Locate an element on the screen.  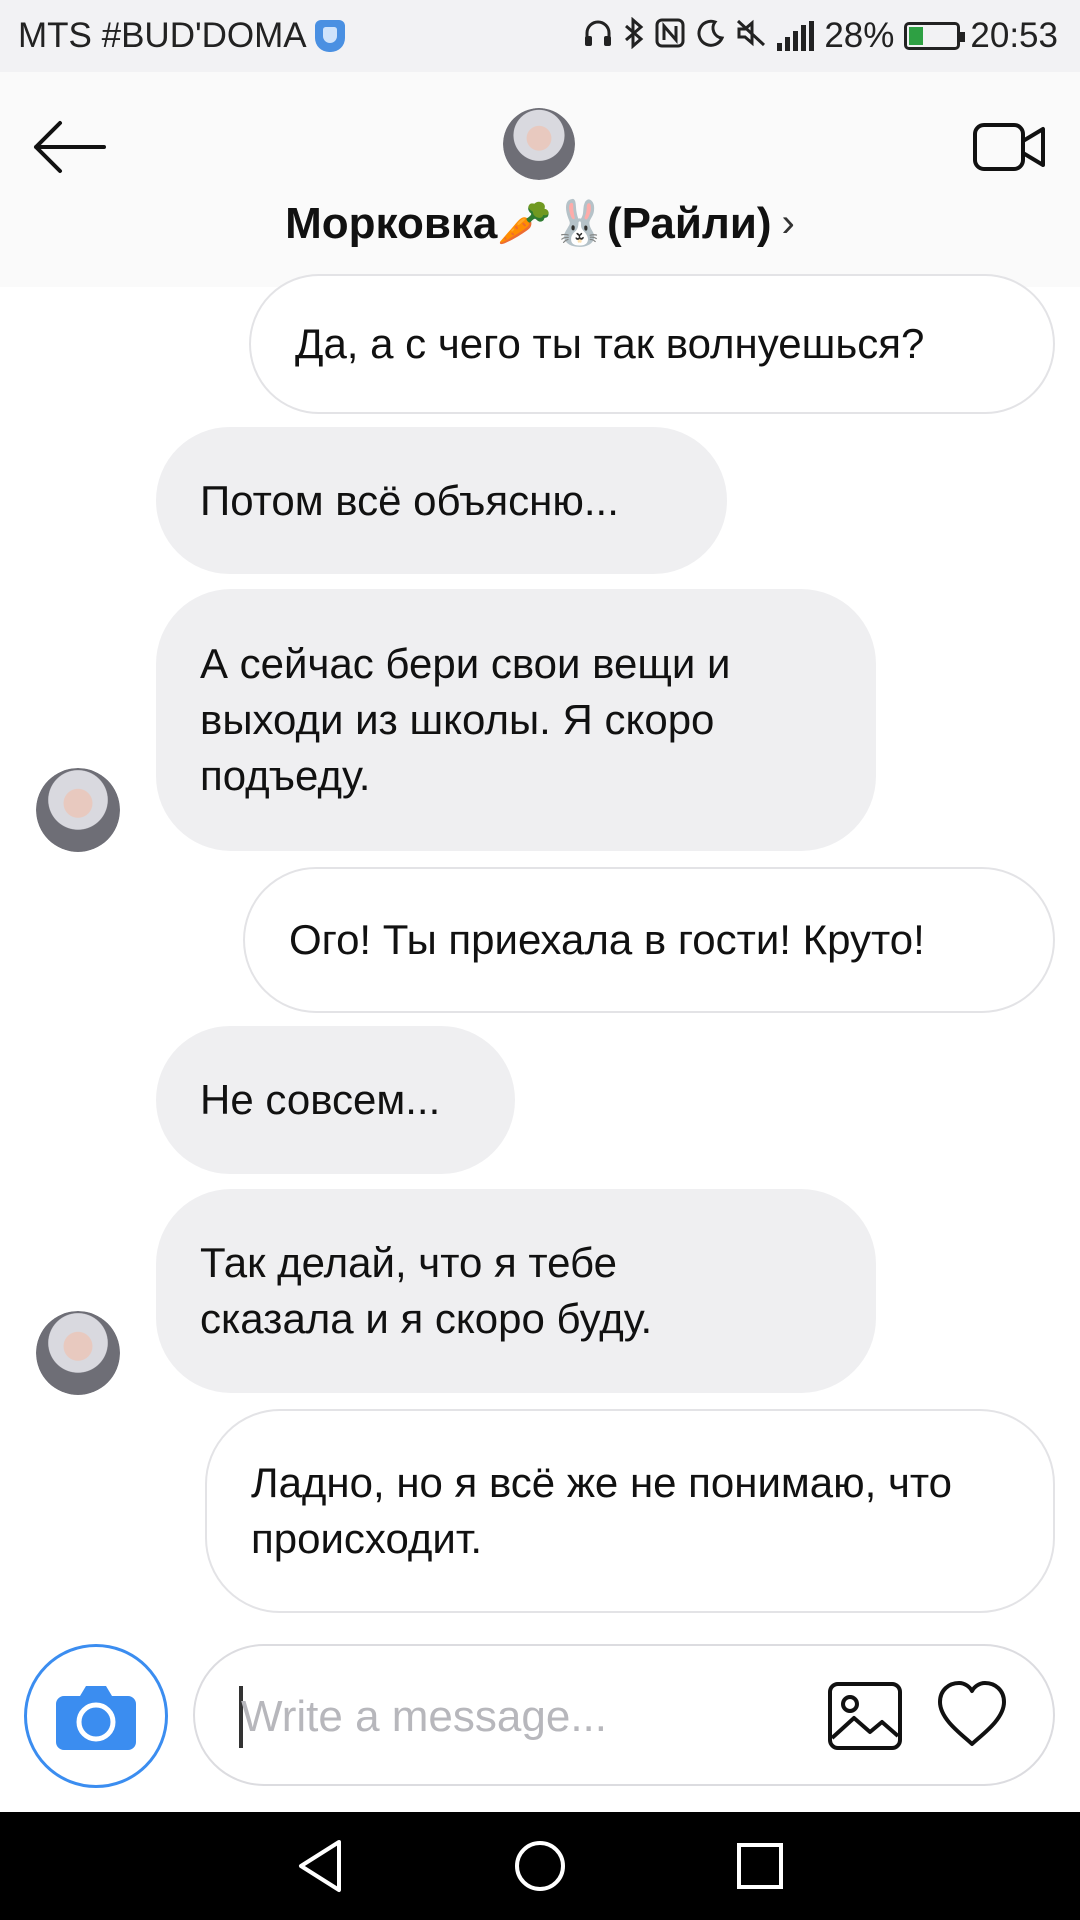
camera-button is located at coordinates (96, 1716).